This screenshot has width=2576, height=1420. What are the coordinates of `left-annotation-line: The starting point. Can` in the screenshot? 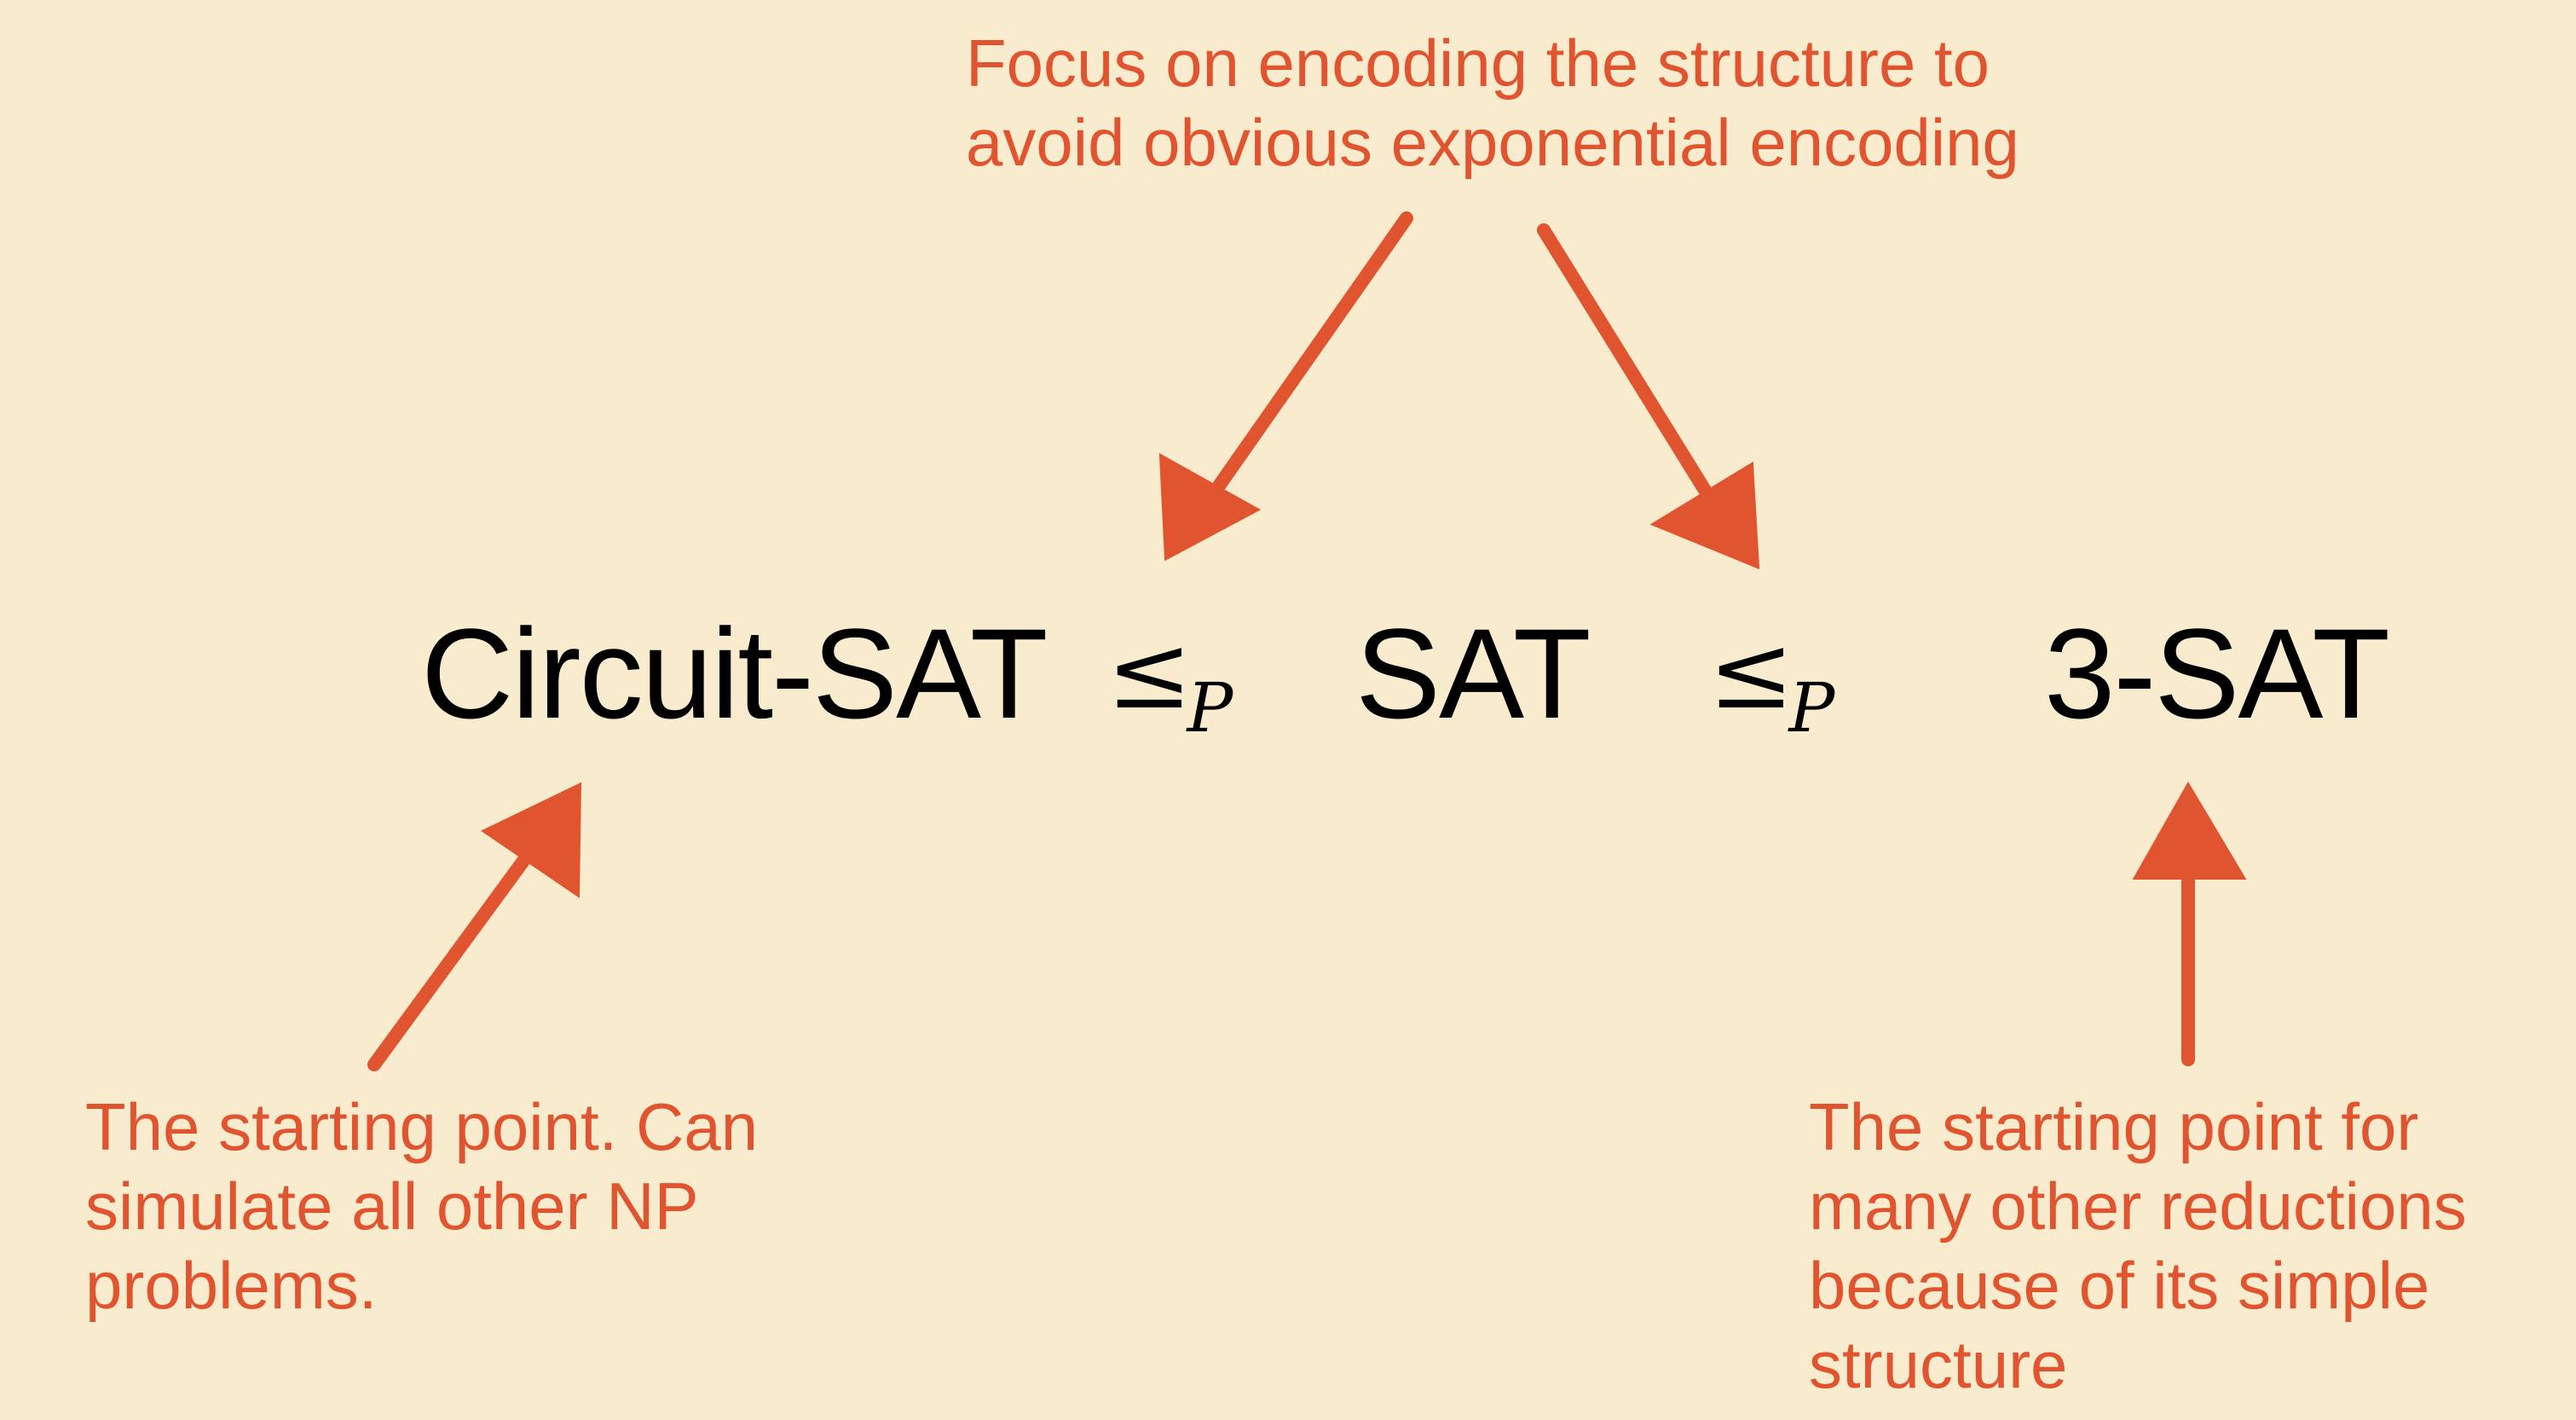 It's located at (422, 1126).